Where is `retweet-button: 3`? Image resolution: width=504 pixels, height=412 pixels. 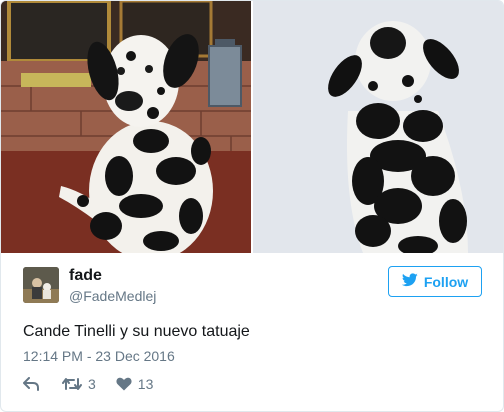 retweet-button: 3 is located at coordinates (79, 384).